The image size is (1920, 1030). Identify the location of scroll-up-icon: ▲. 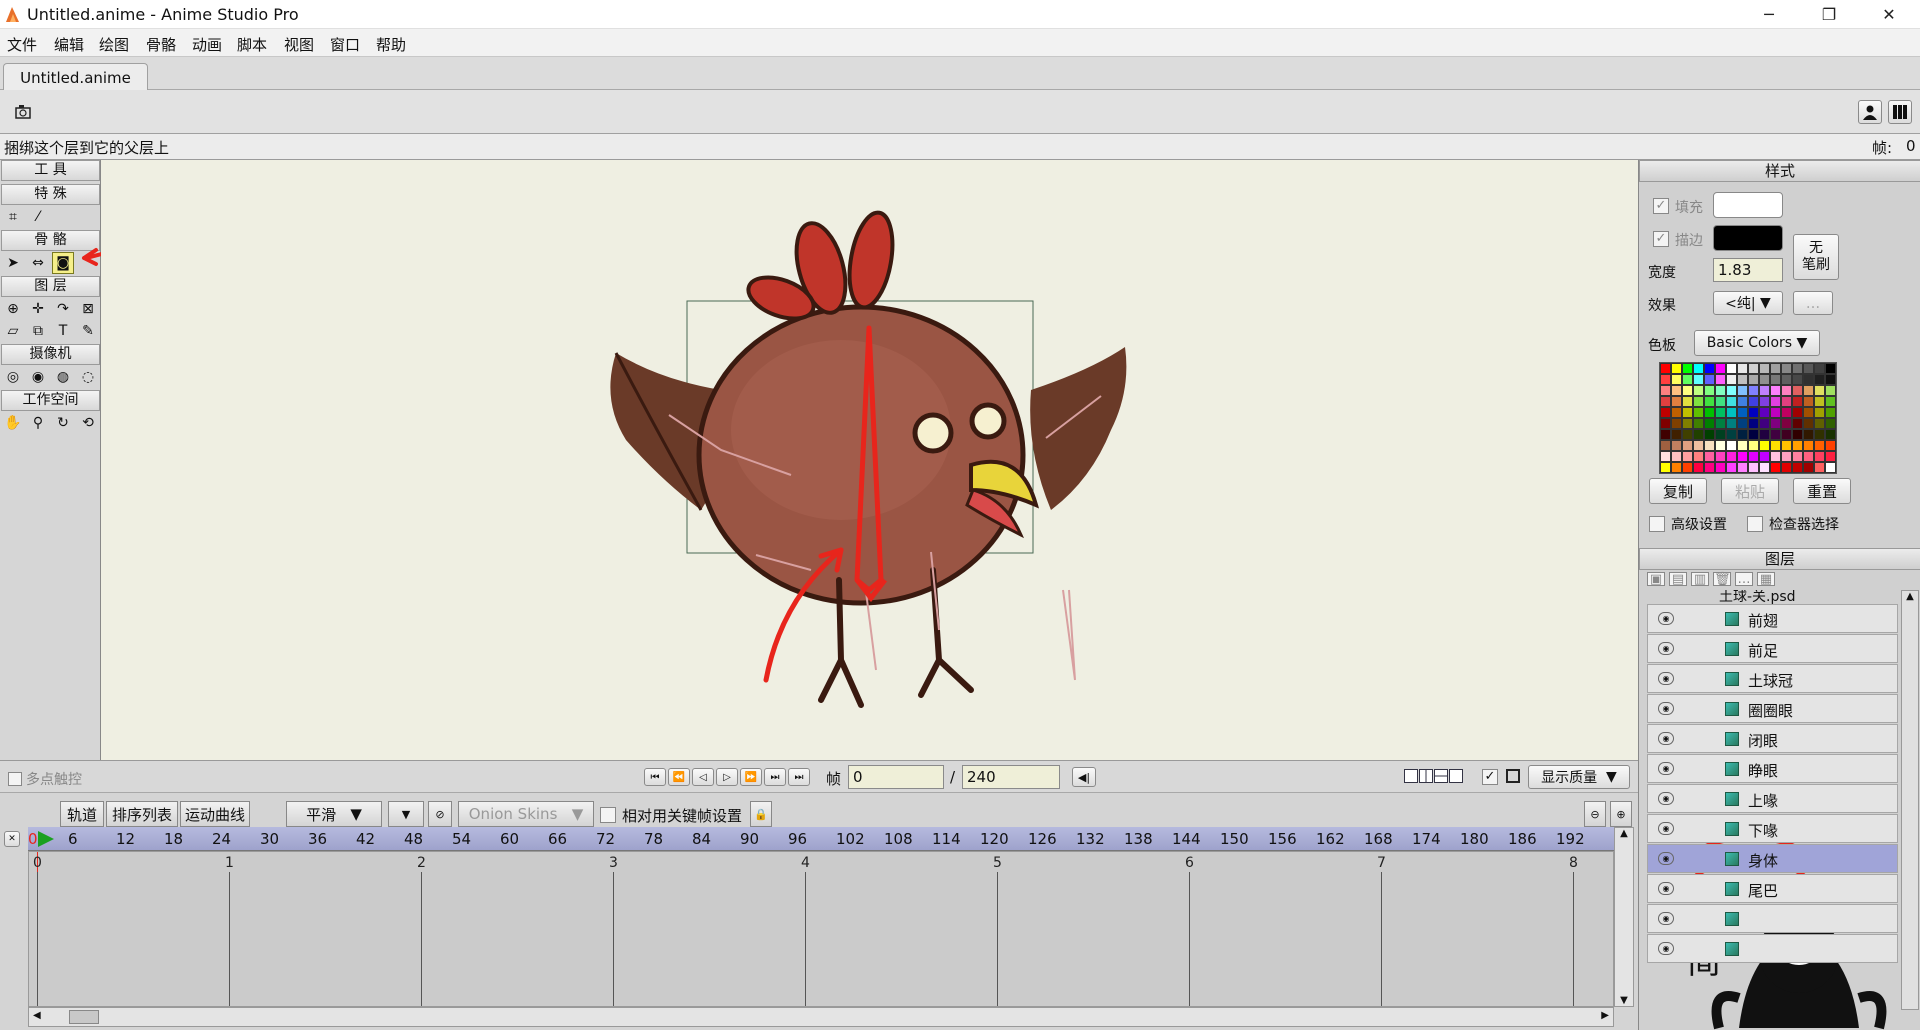
(1910, 599).